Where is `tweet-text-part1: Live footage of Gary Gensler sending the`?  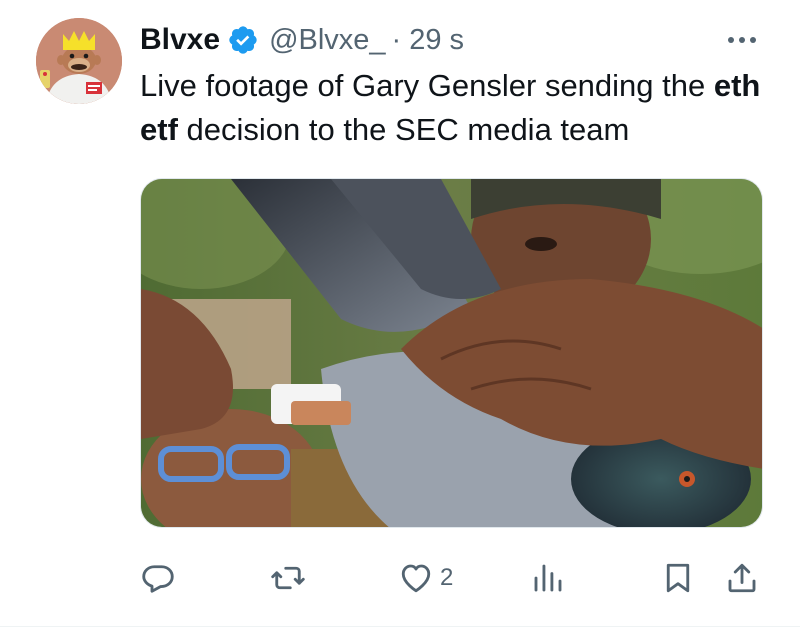
tweet-text-part1: Live footage of Gary Gensler sending the is located at coordinates (427, 85).